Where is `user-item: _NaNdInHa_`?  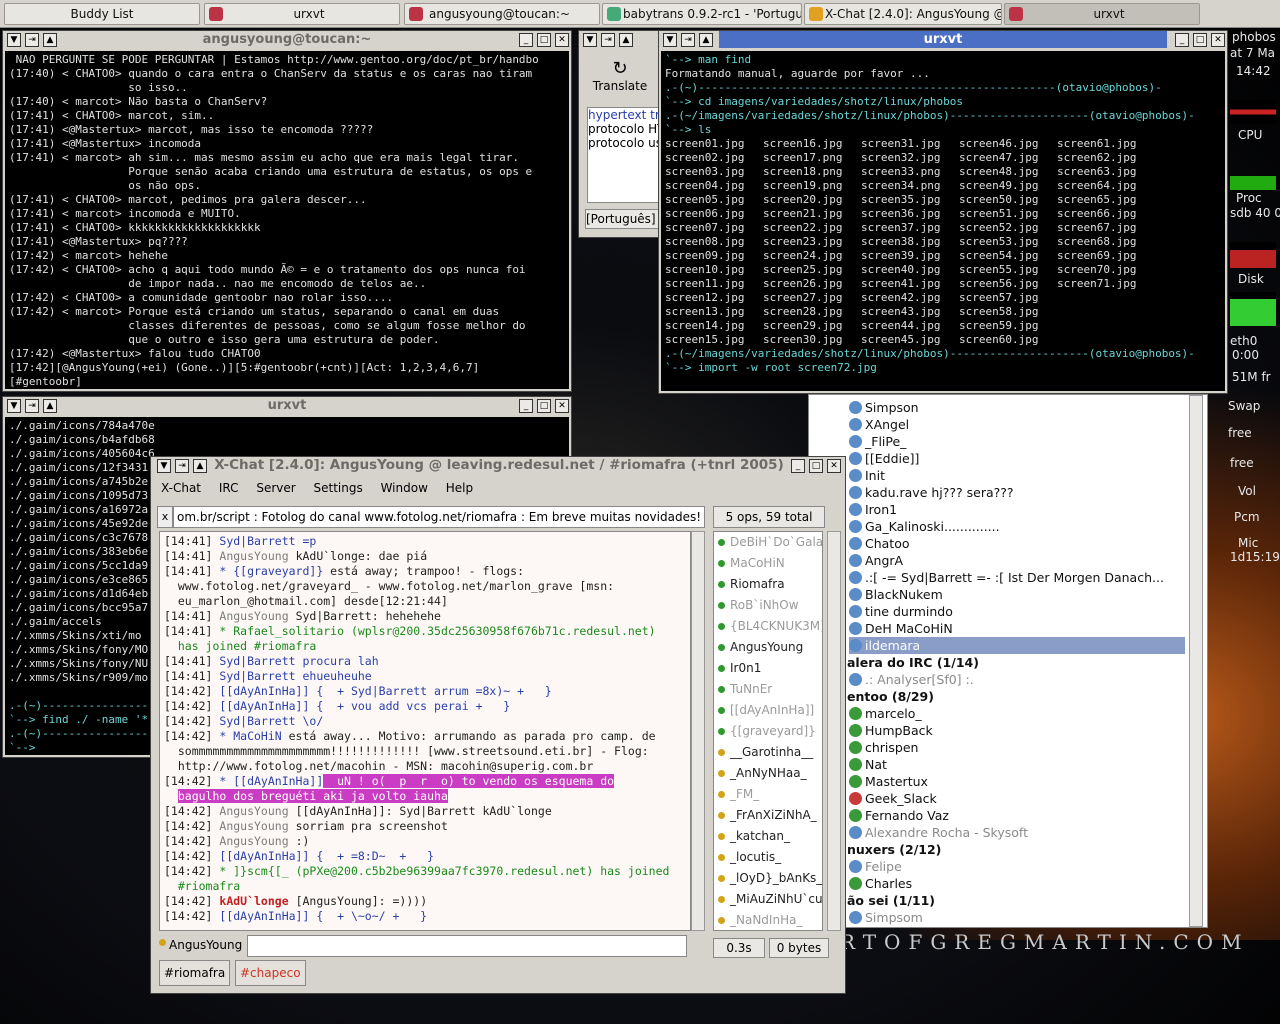 user-item: _NaNdInHa_ is located at coordinates (768, 920).